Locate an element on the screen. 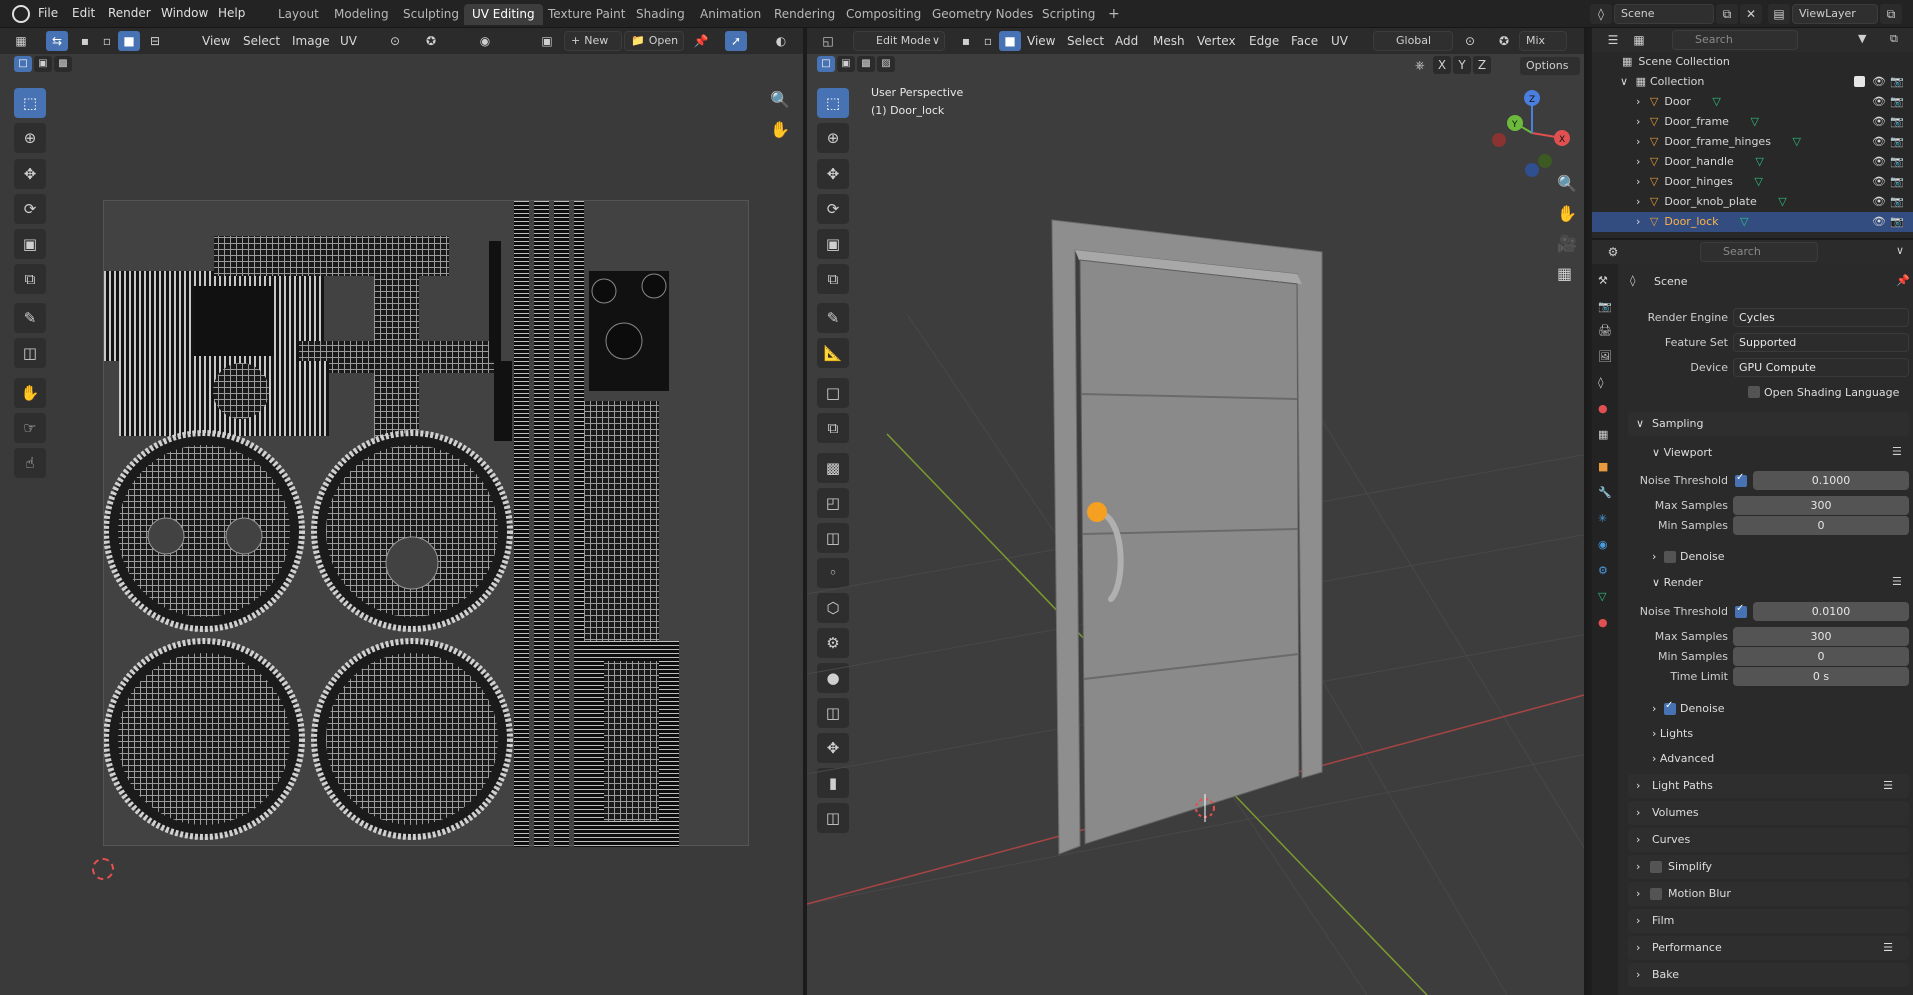 The width and height of the screenshot is (1913, 995). vp-max-field: 300 is located at coordinates (1821, 505).